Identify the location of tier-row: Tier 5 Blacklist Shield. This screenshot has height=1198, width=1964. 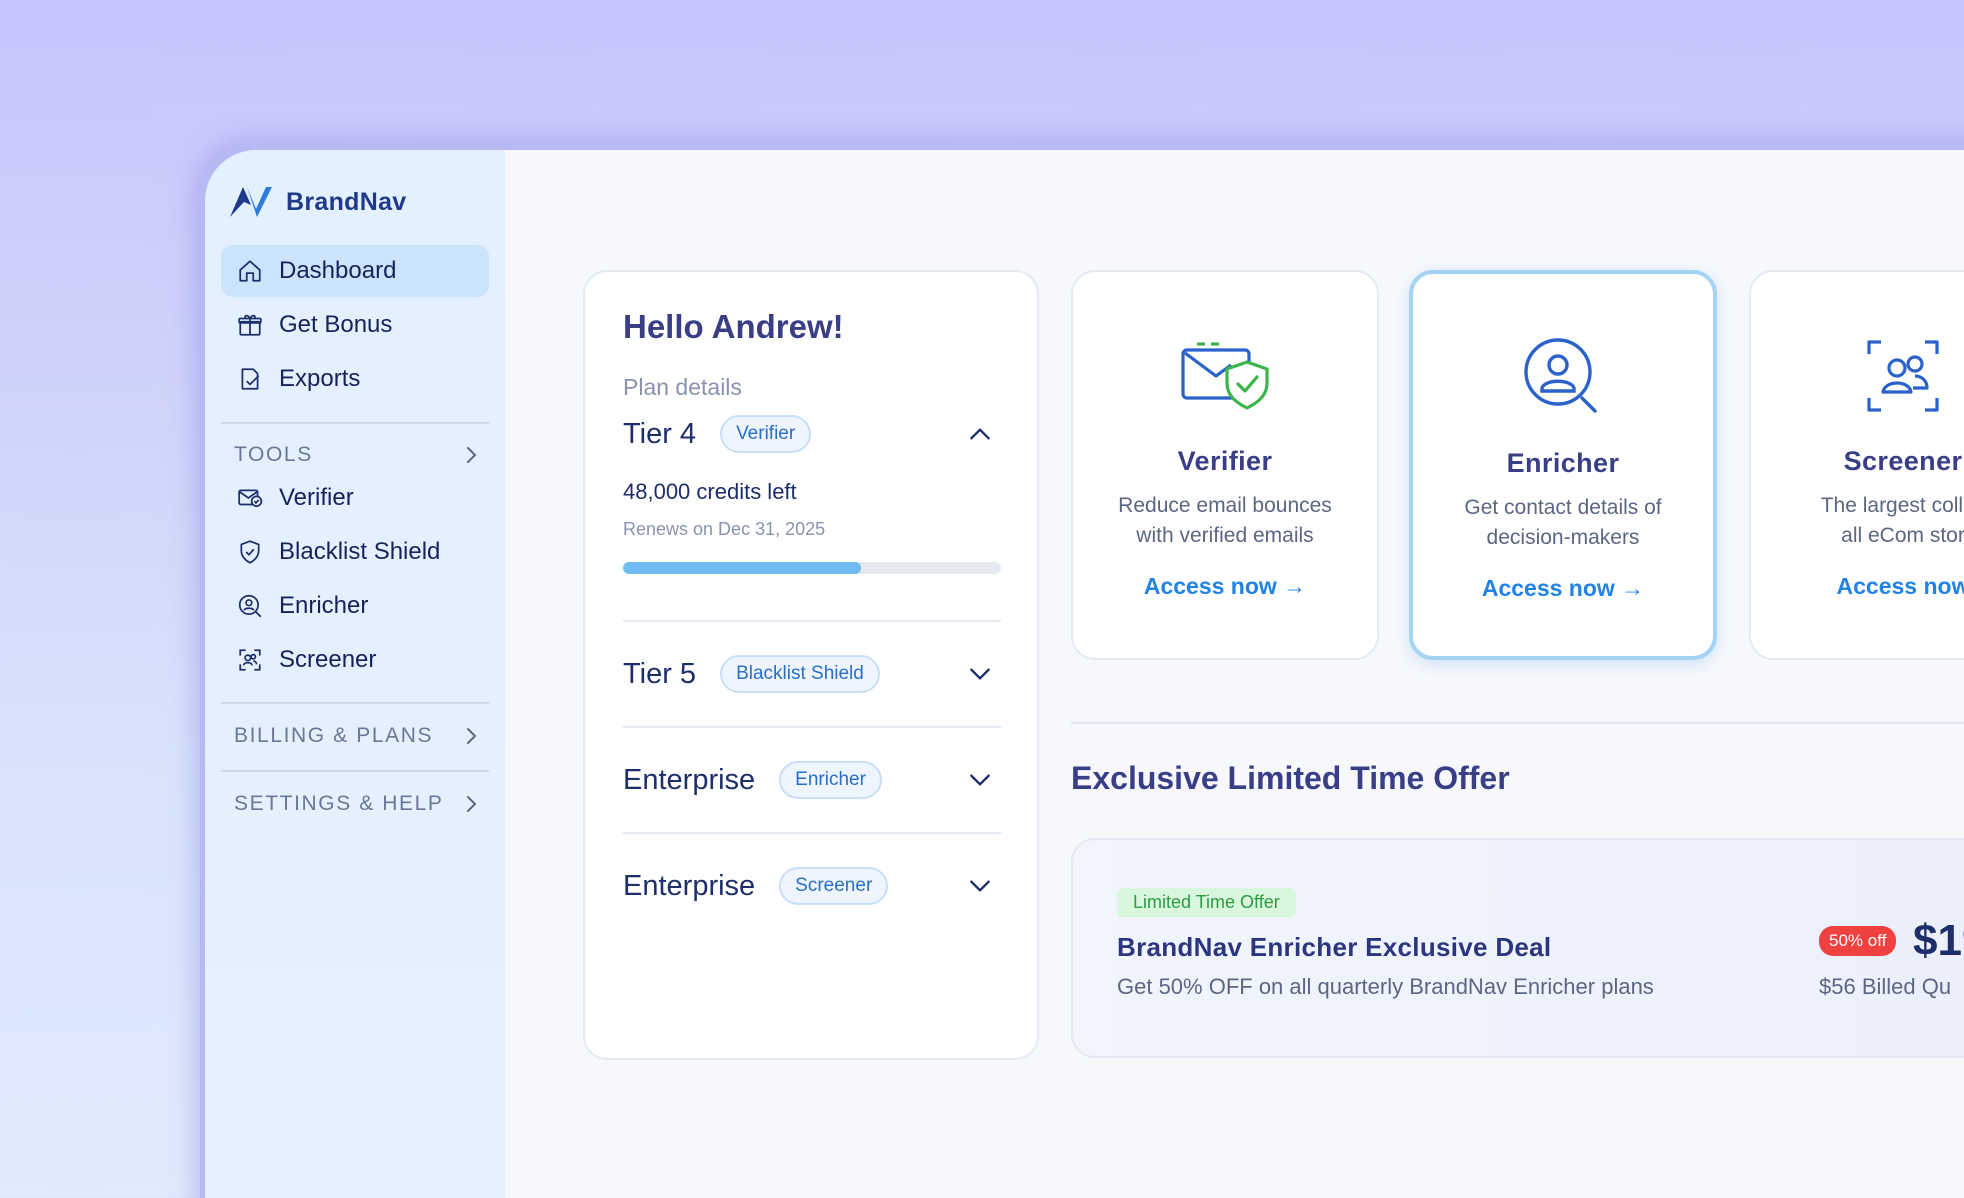
(811, 674).